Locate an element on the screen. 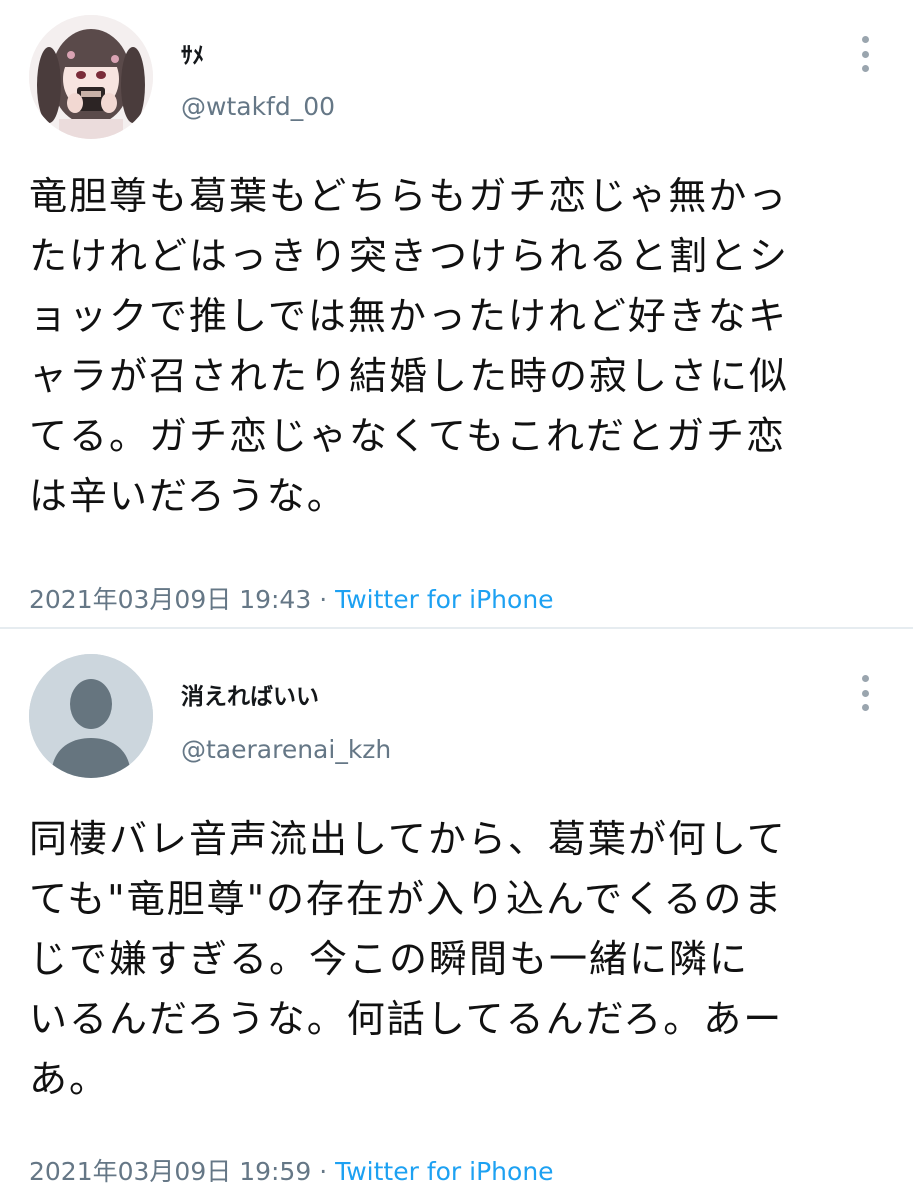  tweet-meta: 2021年03月09日 19:43 · Twitter for iPhone is located at coordinates (291, 598).